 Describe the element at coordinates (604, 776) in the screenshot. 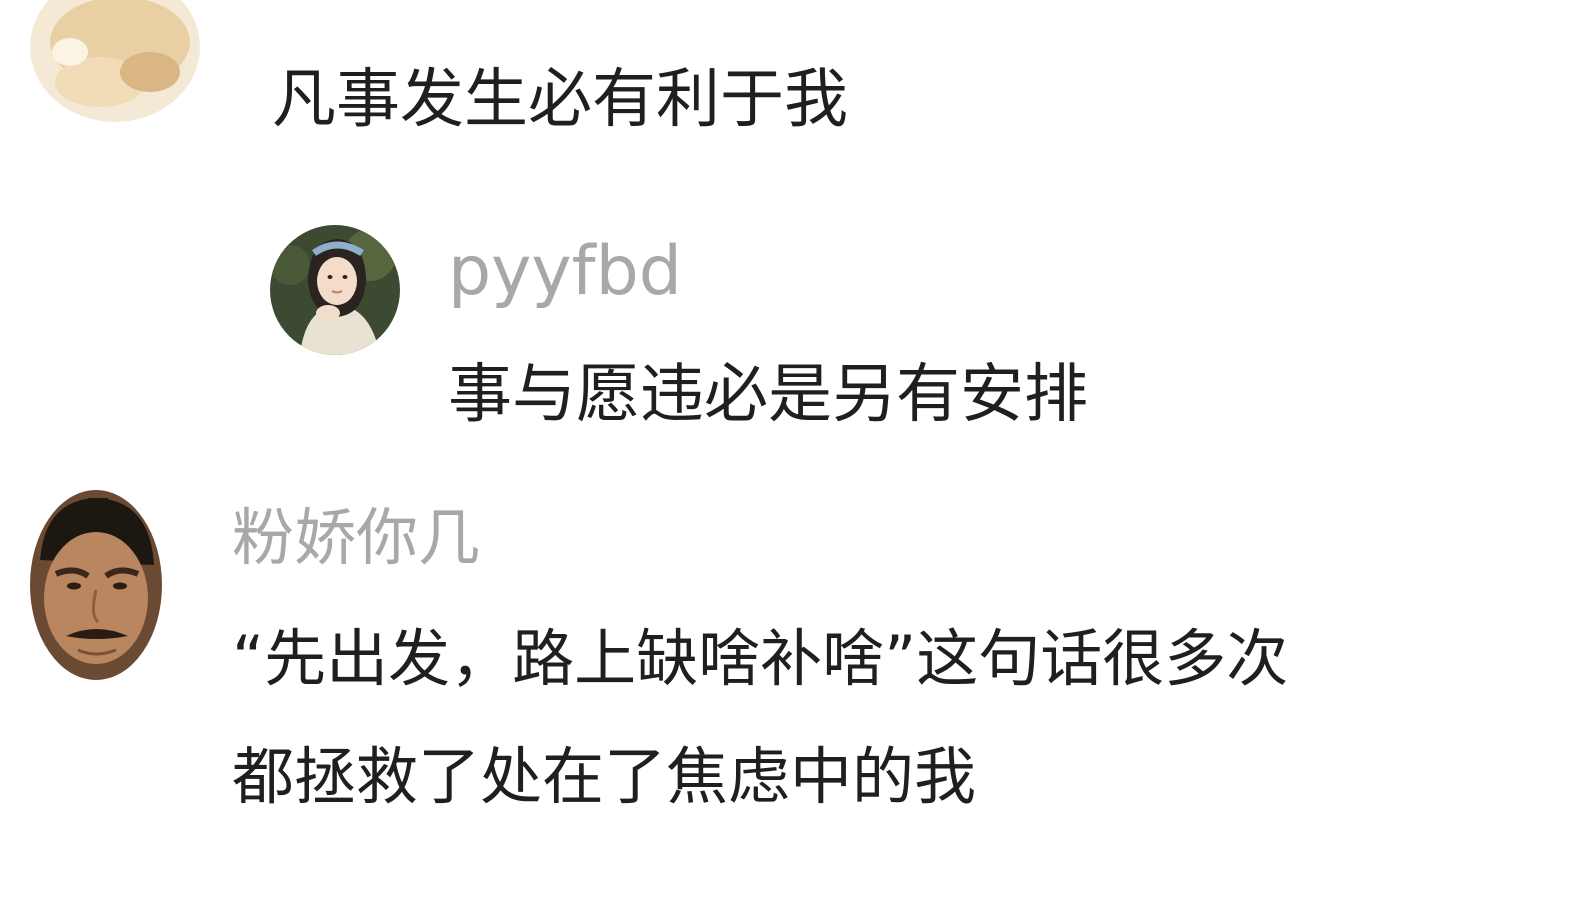

I see `comment-3-text-line: 都拯救了处在了焦虑中的我` at that location.